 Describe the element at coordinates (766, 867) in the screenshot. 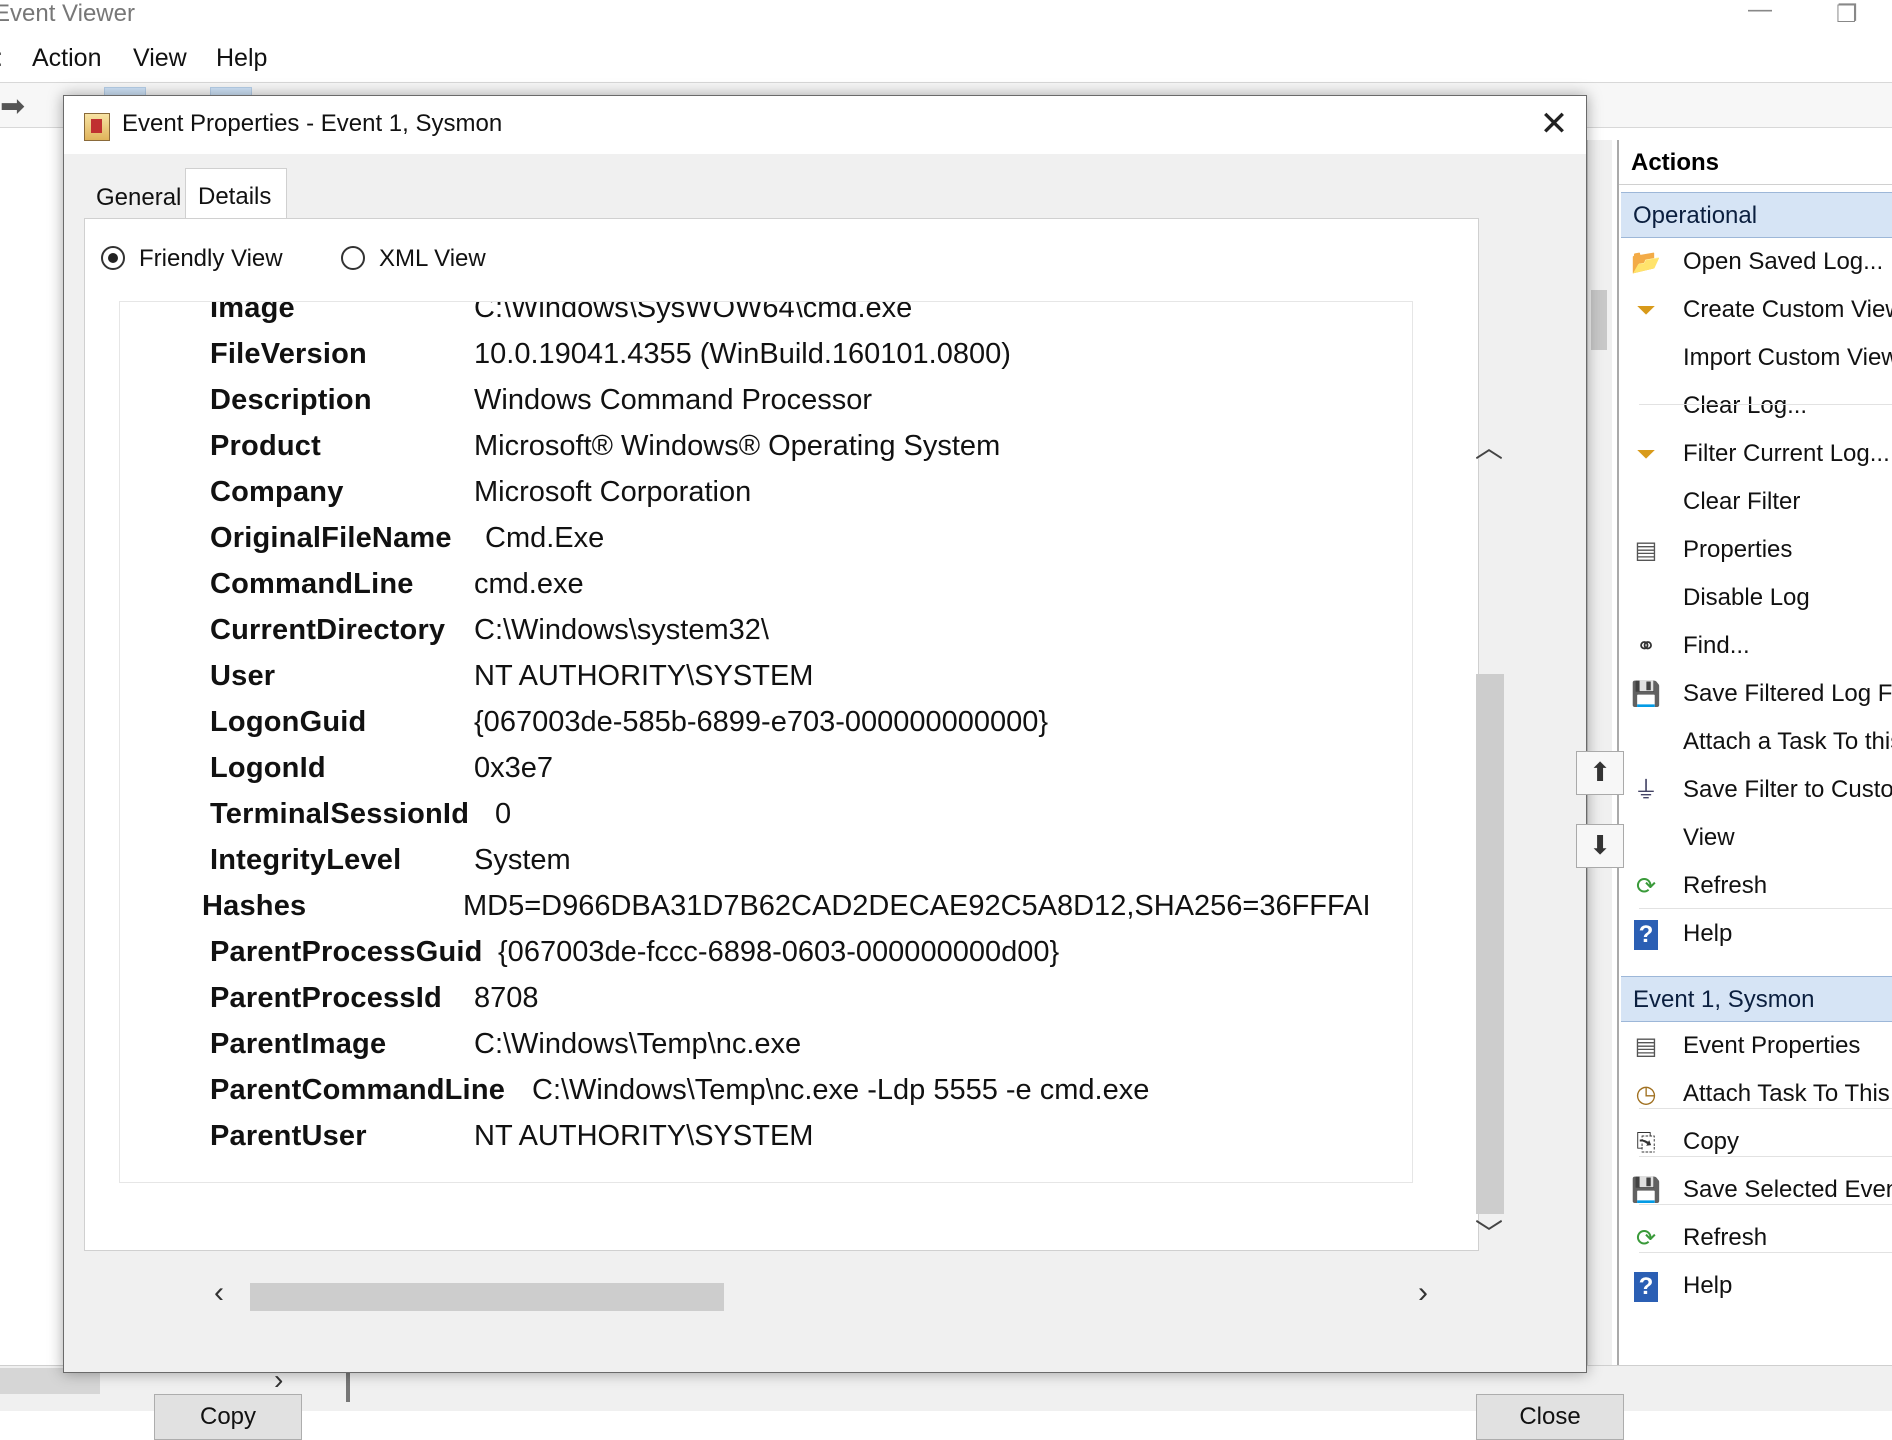

I see `event-field-row: IntegrityLevel System` at that location.